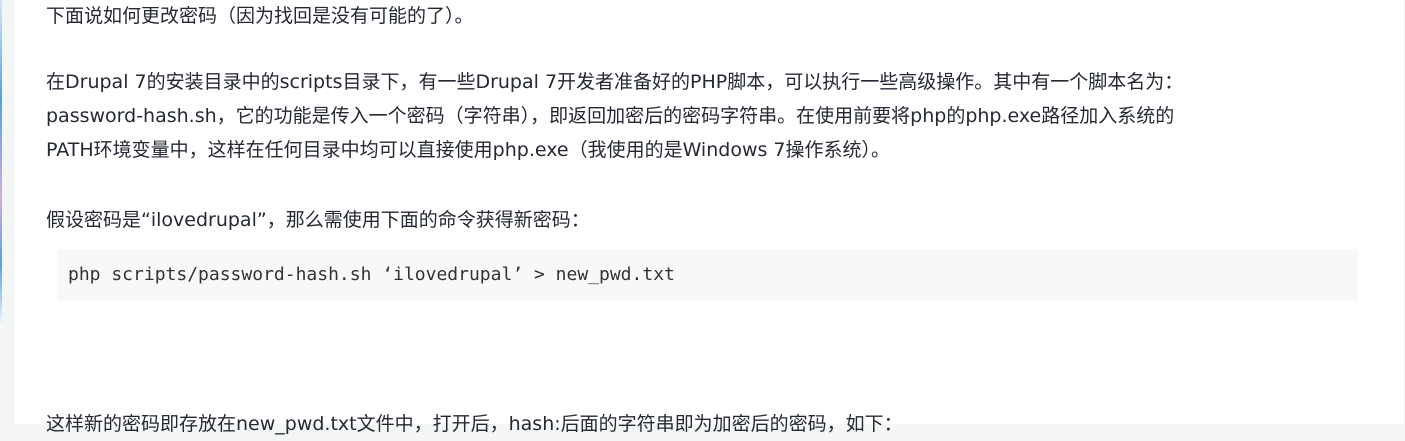 The image size is (1405, 441). Describe the element at coordinates (1, 165) in the screenshot. I see `left-accent-bar` at that location.